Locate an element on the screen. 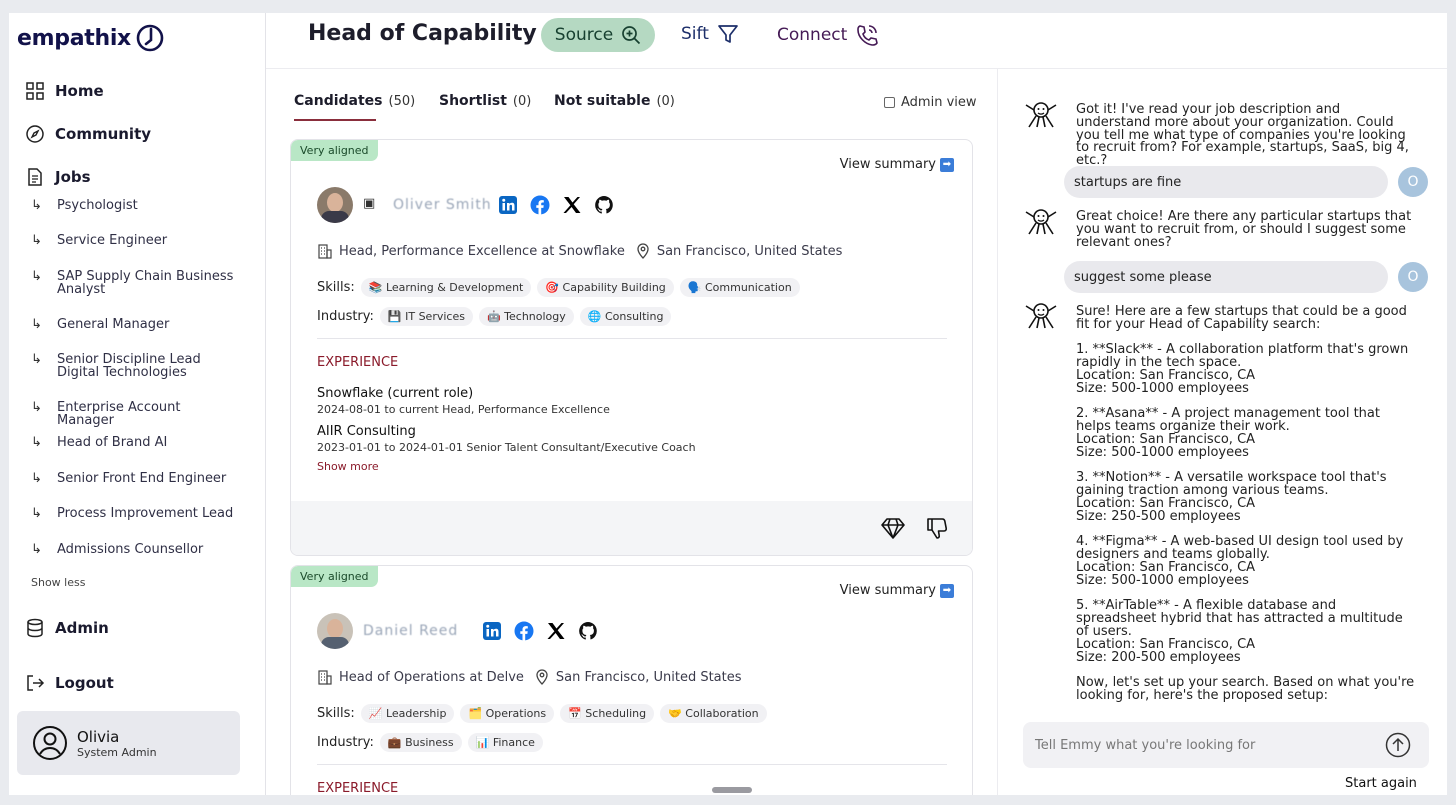 The width and height of the screenshot is (1456, 805). scroll-handle is located at coordinates (732, 790).